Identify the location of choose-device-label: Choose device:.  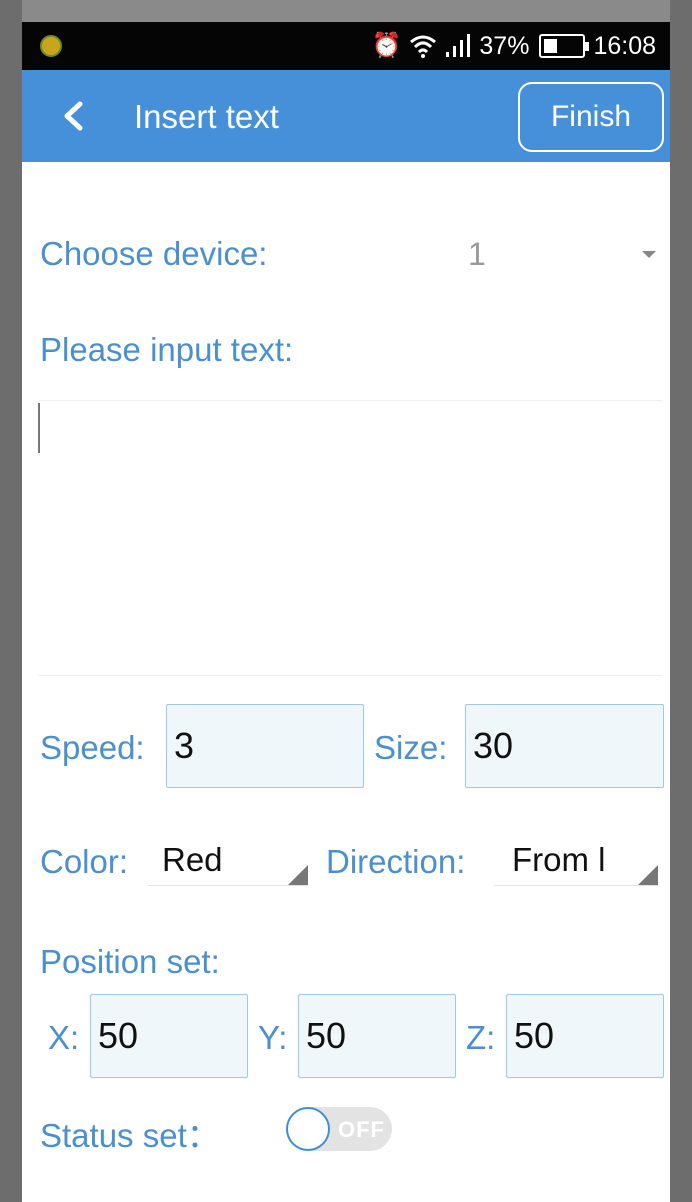
(154, 253).